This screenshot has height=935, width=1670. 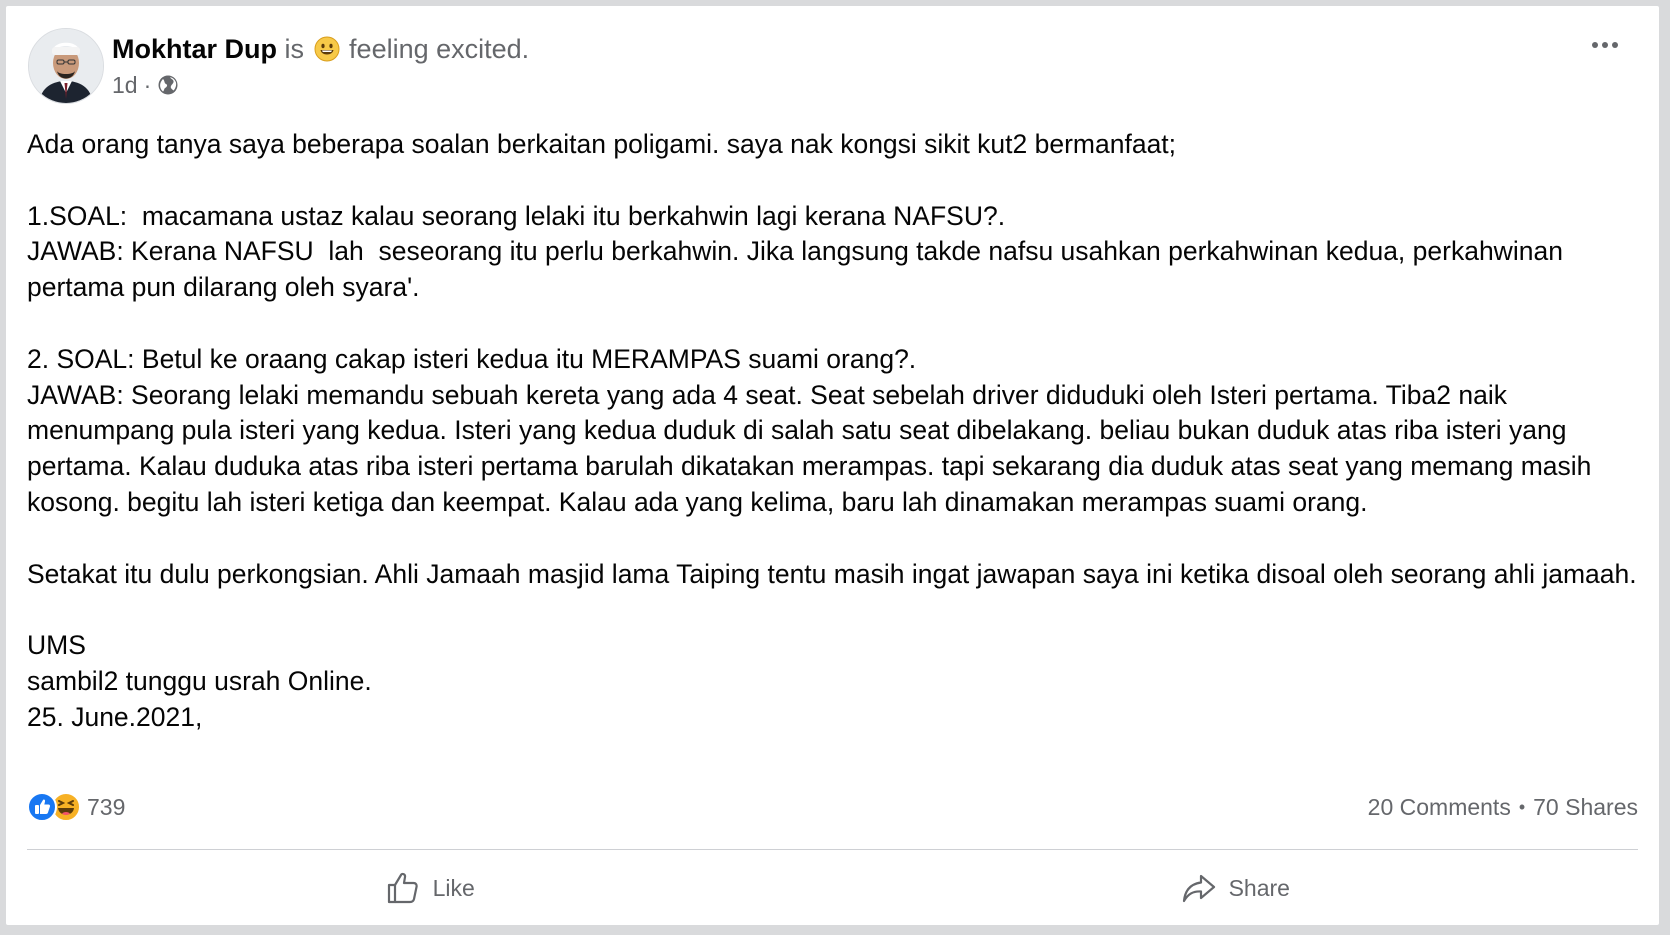 I want to click on share-arrow-icon, so click(x=1198, y=888).